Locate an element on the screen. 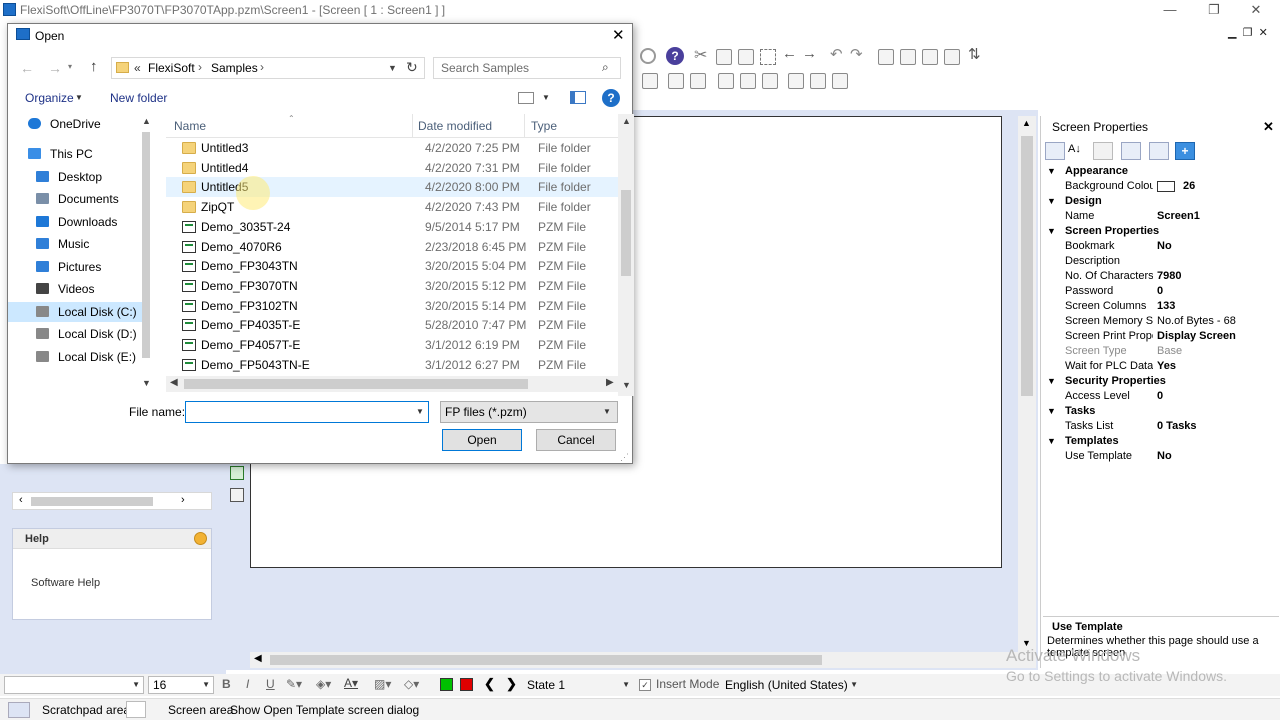  resize-grip-icon: ⋰ is located at coordinates (624, 457).